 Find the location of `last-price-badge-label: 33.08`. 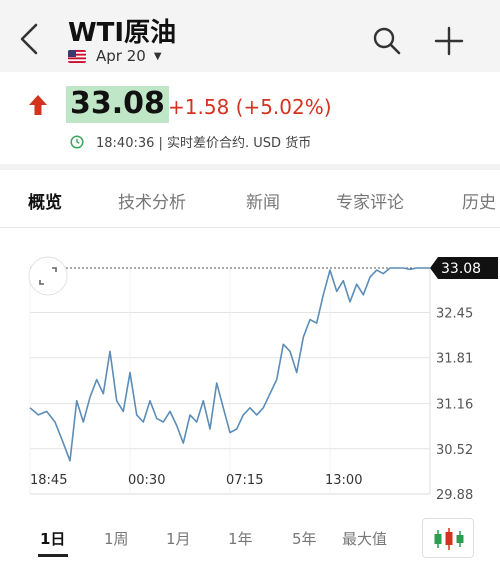

last-price-badge-label: 33.08 is located at coordinates (461, 269).